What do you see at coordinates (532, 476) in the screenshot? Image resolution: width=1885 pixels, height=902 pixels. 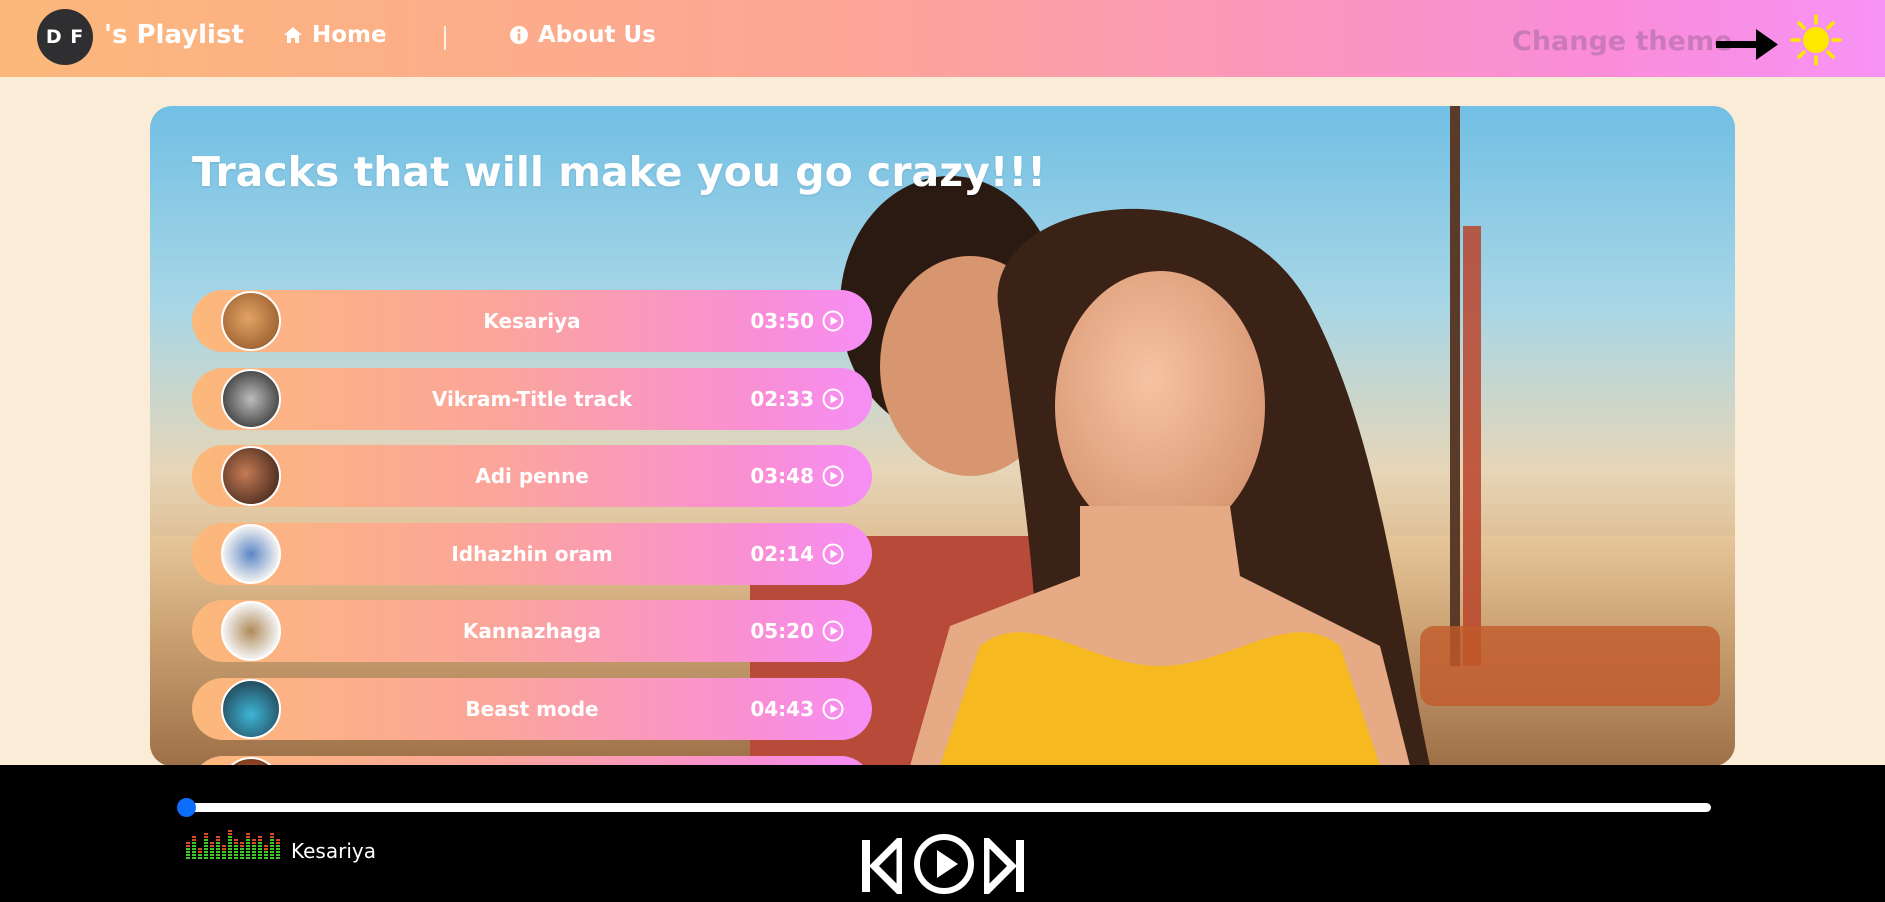 I see `track-row: Adi penne 03:48` at bounding box center [532, 476].